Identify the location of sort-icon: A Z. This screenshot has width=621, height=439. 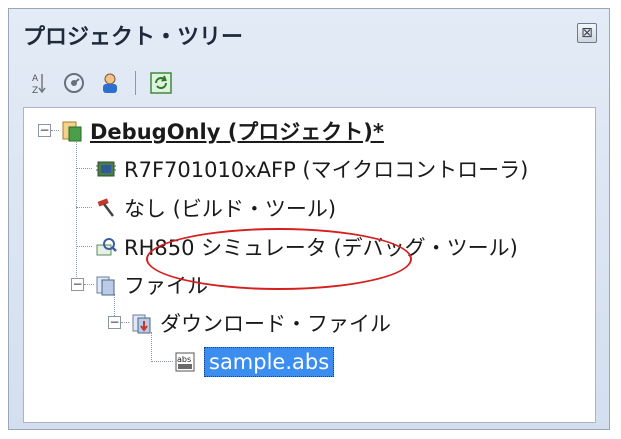
(39, 84).